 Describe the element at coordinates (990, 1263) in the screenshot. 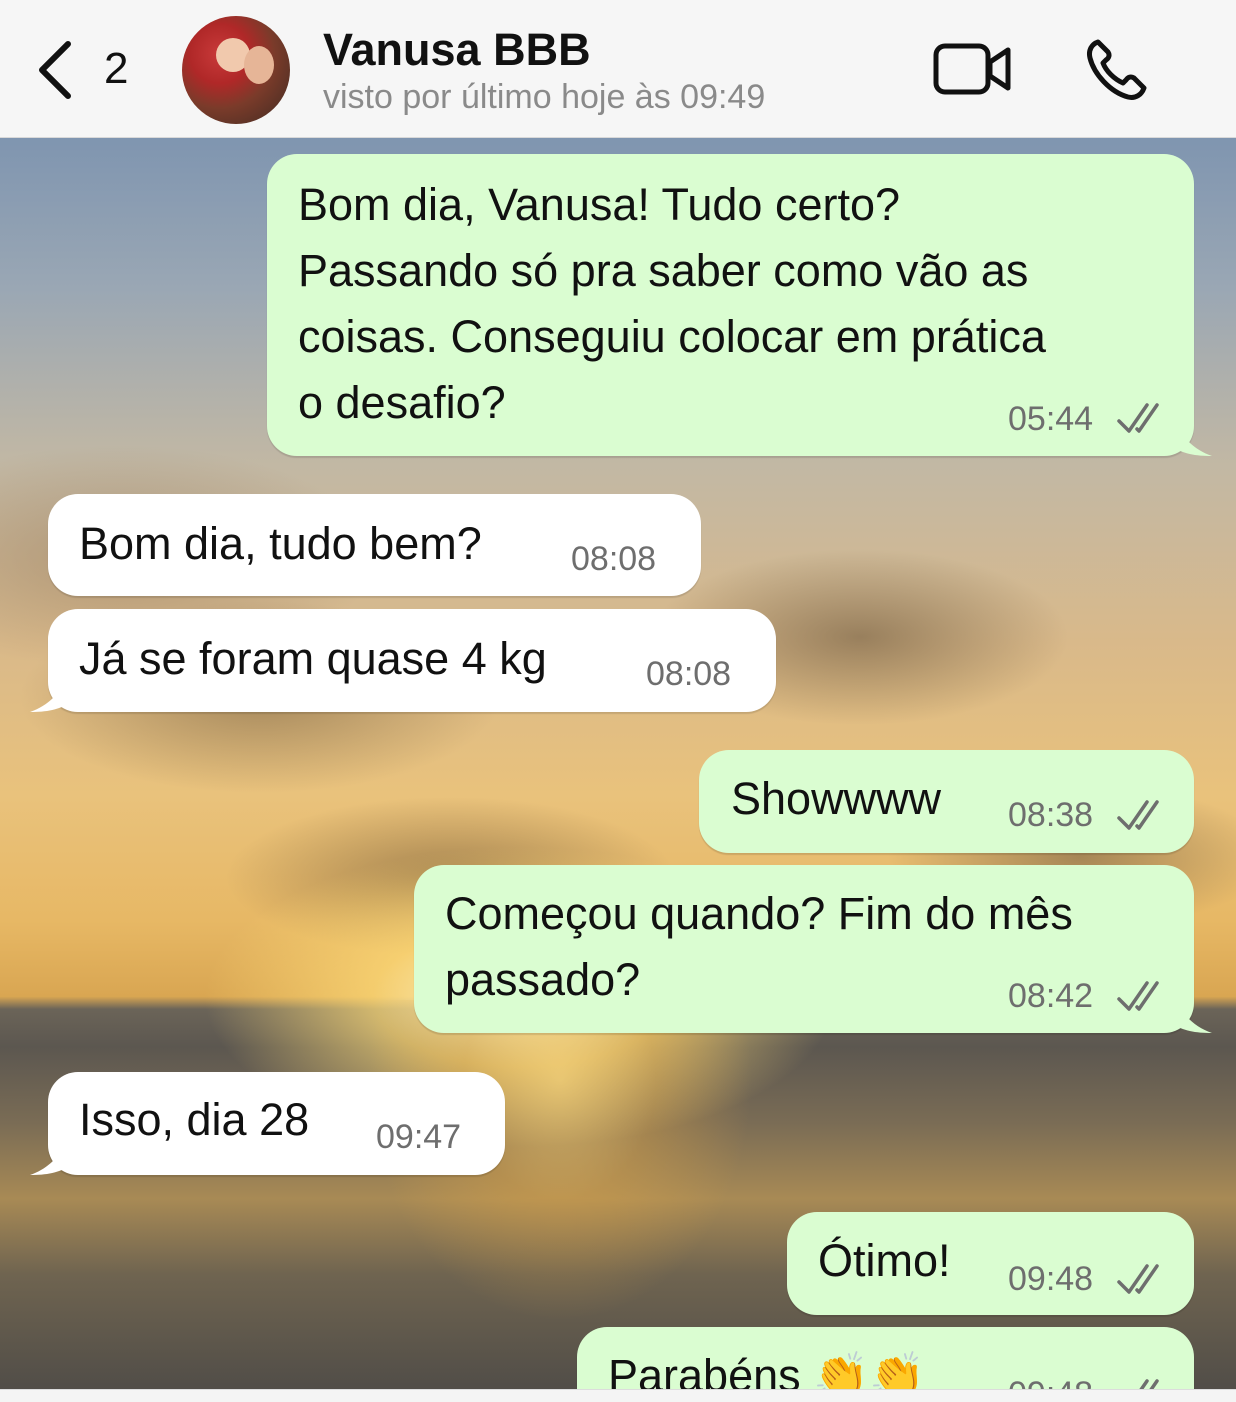

I see `message-bubble-outgoing: Ótimo! 09:48` at that location.